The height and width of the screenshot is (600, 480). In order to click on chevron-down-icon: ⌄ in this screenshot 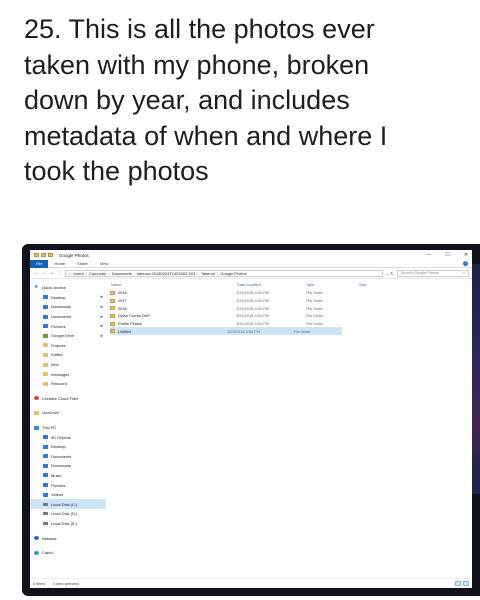, I will do `click(51, 273)`.